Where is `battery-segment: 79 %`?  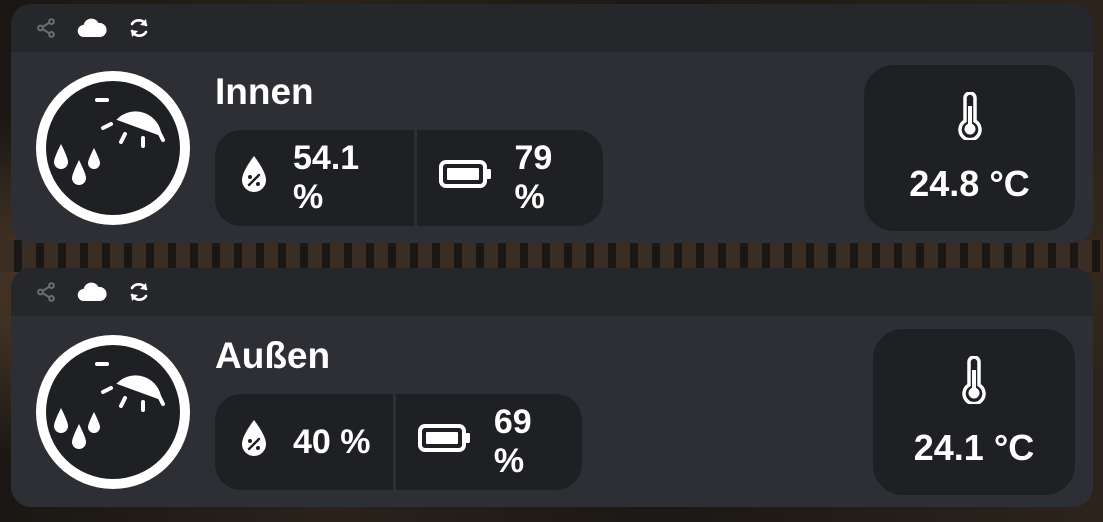 battery-segment: 79 % is located at coordinates (510, 178).